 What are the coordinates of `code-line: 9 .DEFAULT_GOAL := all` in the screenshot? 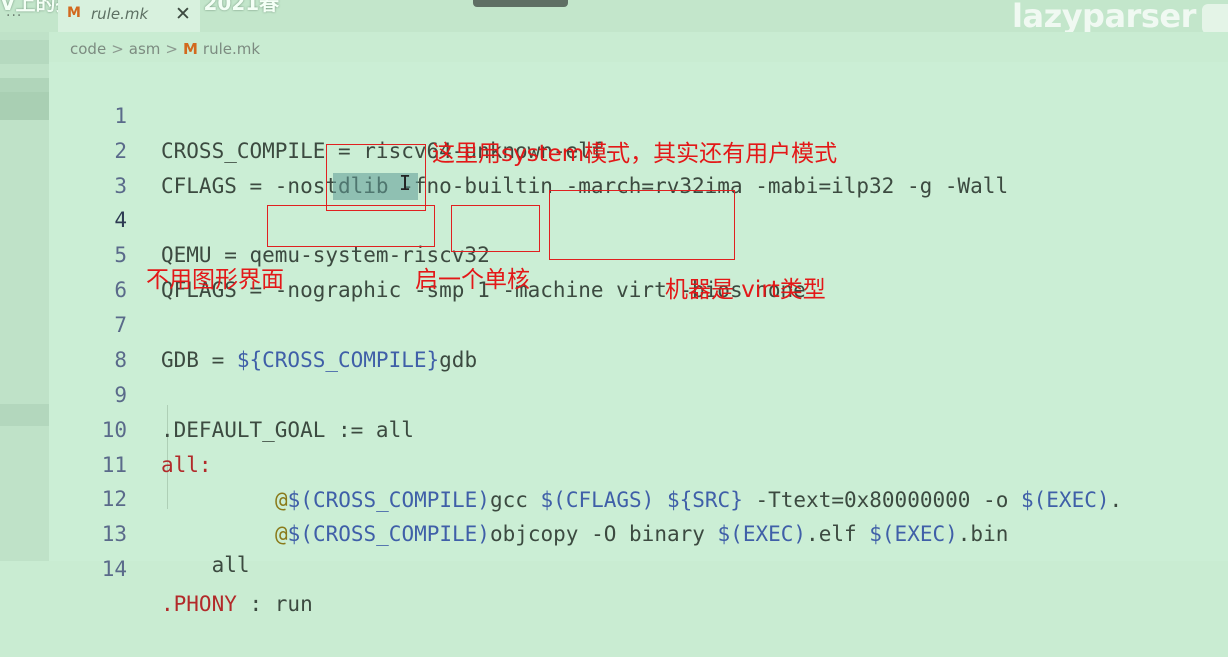 It's located at (638, 392).